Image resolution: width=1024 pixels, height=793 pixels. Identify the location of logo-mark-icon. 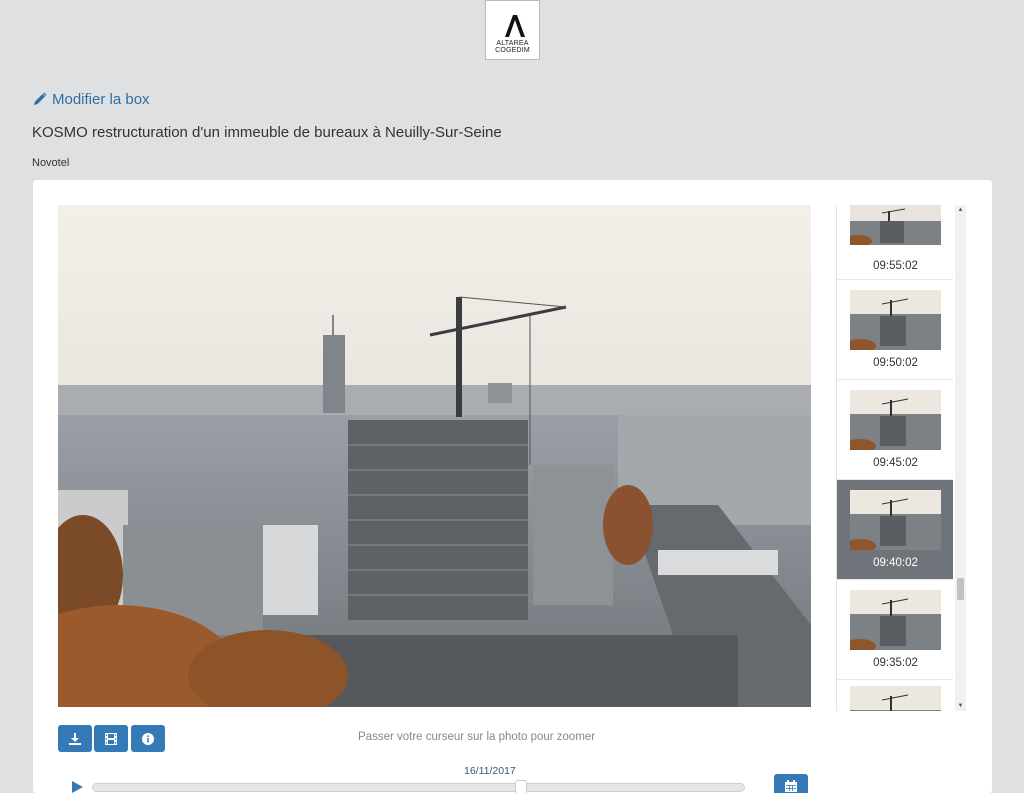
(514, 26).